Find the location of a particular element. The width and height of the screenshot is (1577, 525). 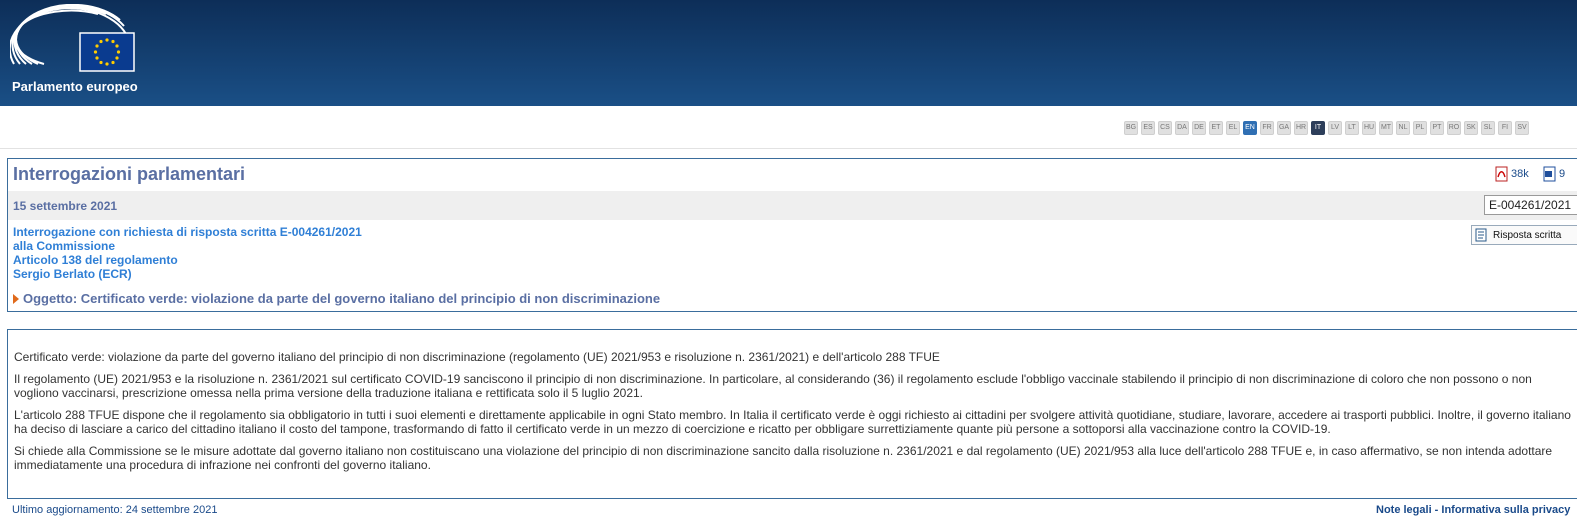

question-addressee: alla Commissione is located at coordinates (64, 246).